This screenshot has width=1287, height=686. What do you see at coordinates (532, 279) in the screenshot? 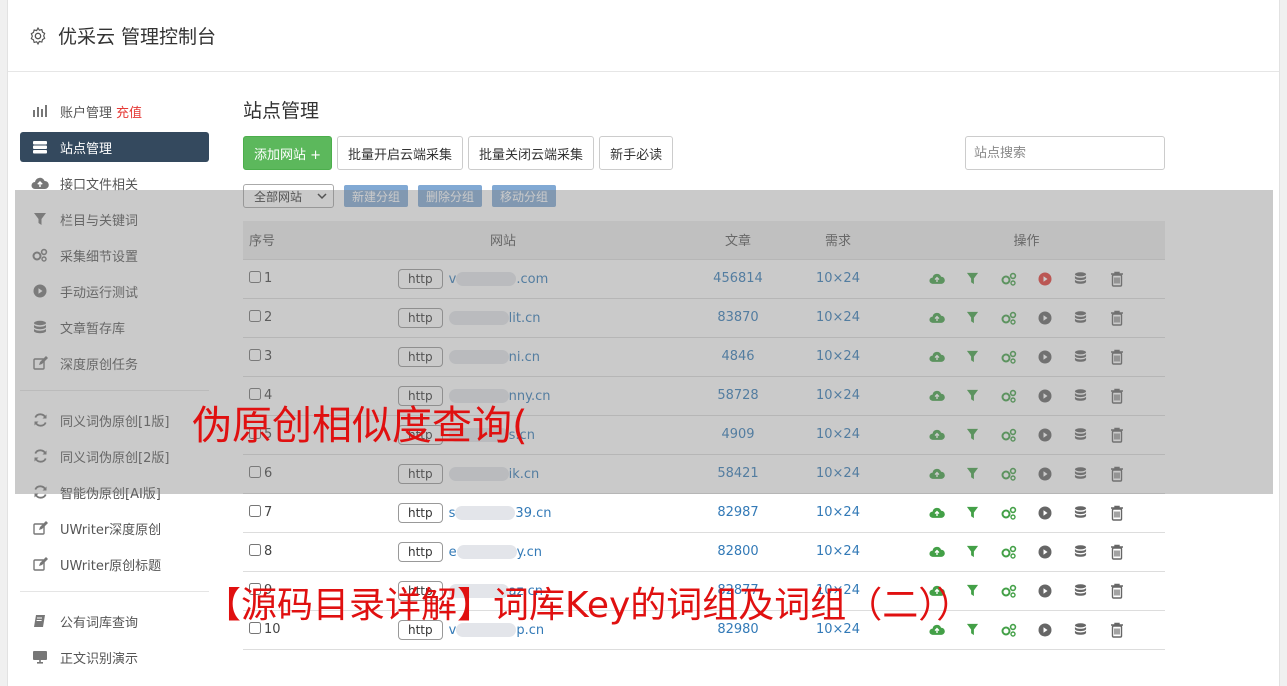
I see `site-domain: .com` at bounding box center [532, 279].